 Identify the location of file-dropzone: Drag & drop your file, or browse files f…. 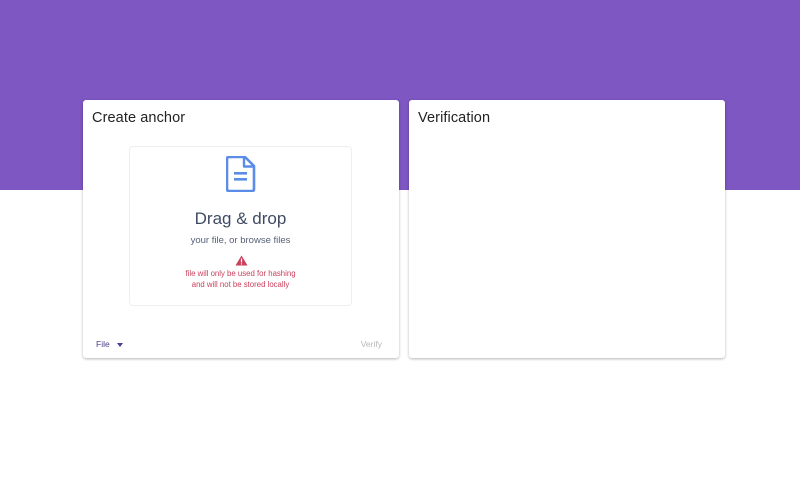
(240, 226).